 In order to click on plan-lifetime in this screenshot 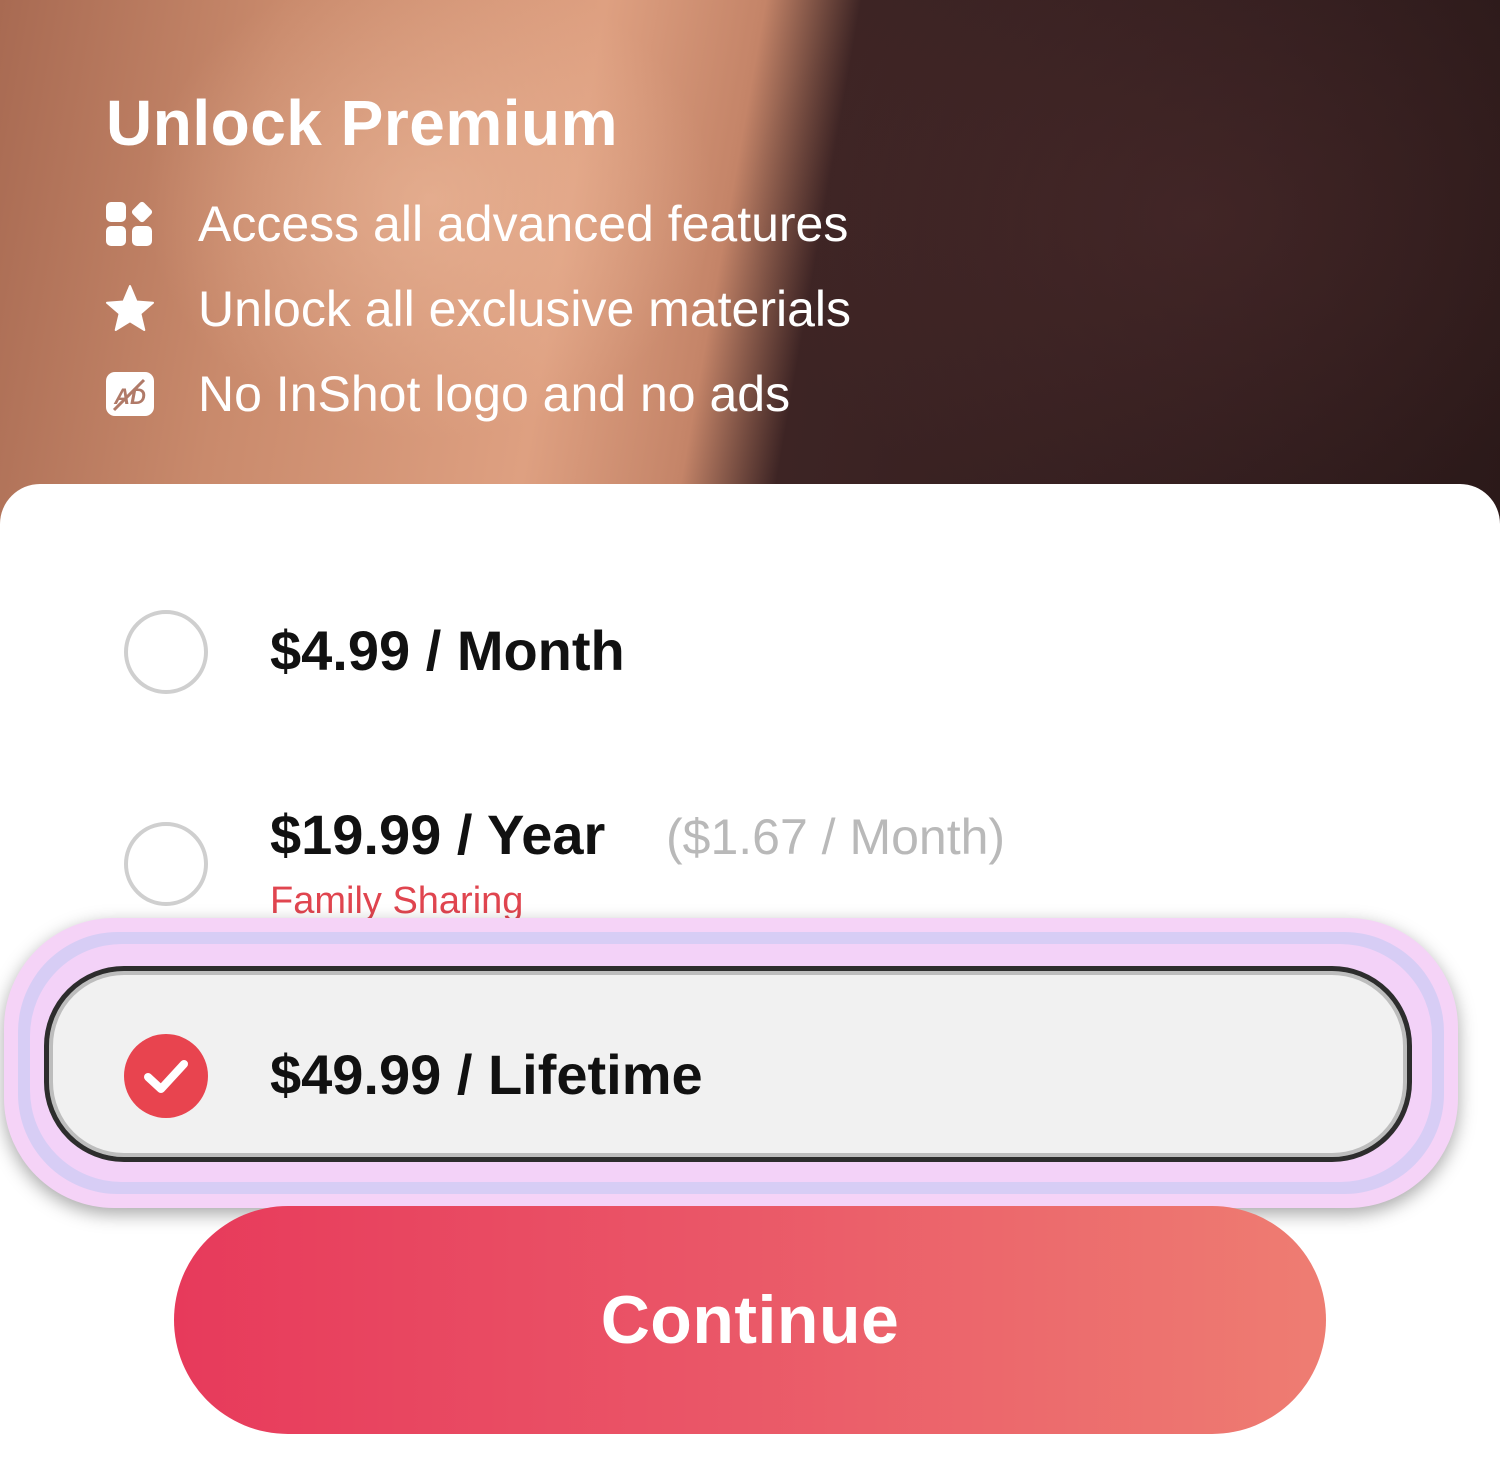, I will do `click(728, 1064)`.